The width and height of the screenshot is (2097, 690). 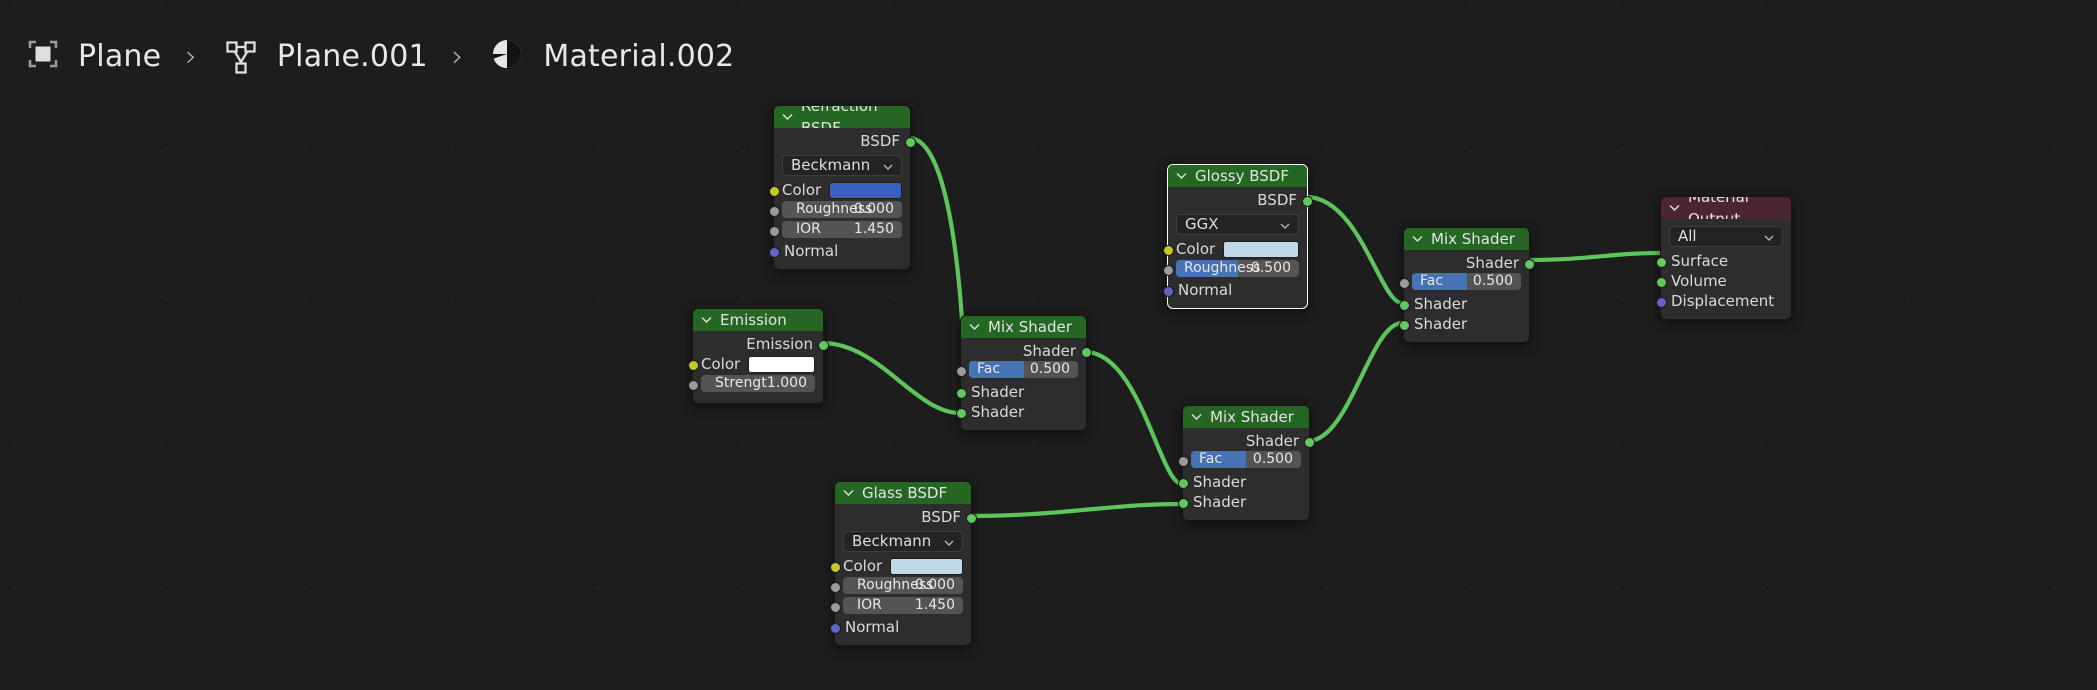 I want to click on socket-row-refraction-normal: Normal, so click(x=839, y=251).